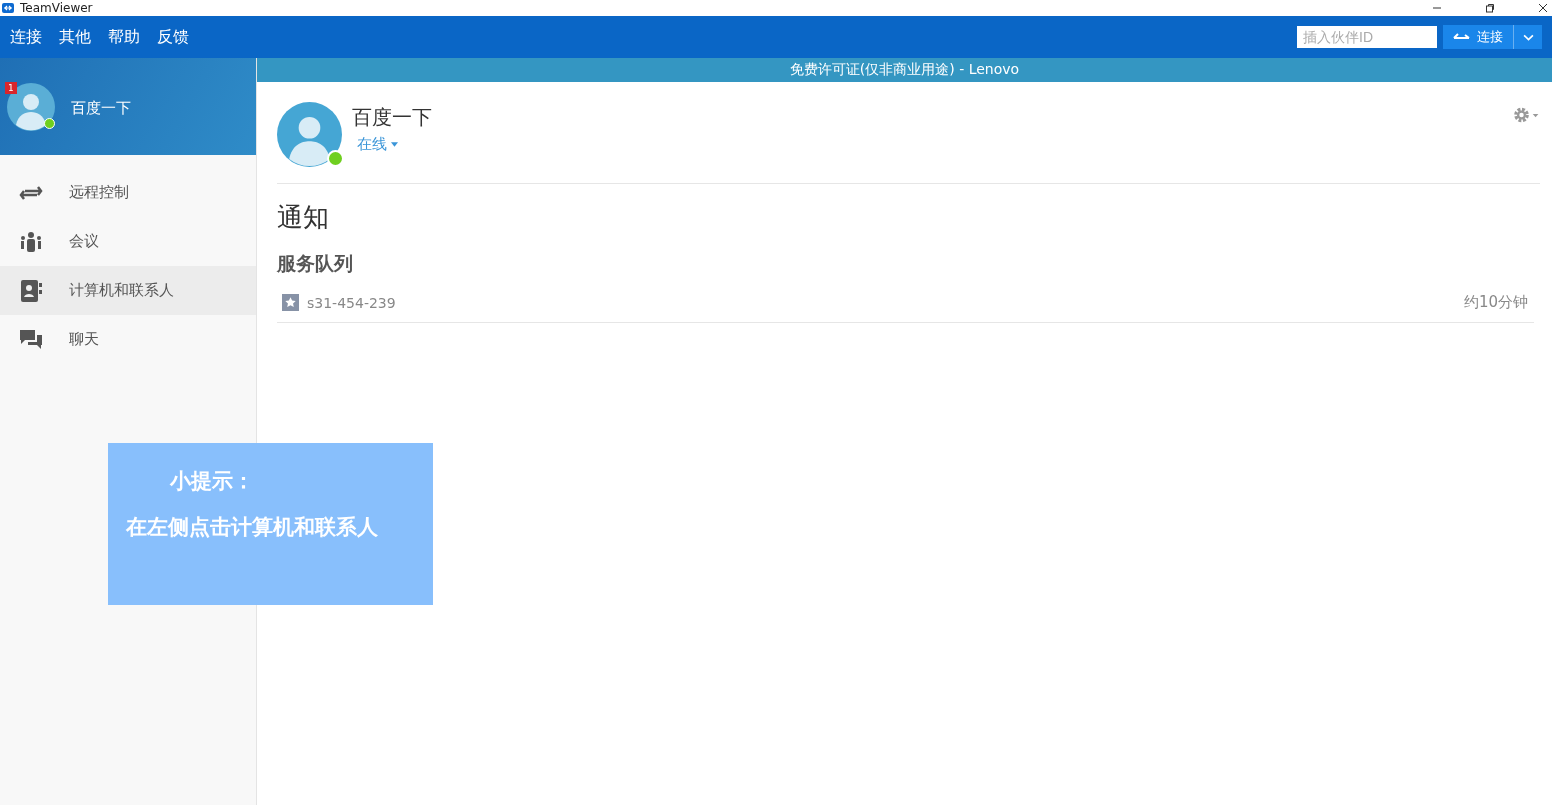  What do you see at coordinates (252, 527) in the screenshot?
I see `tip-text: 在左侧点击计算机和联系人` at bounding box center [252, 527].